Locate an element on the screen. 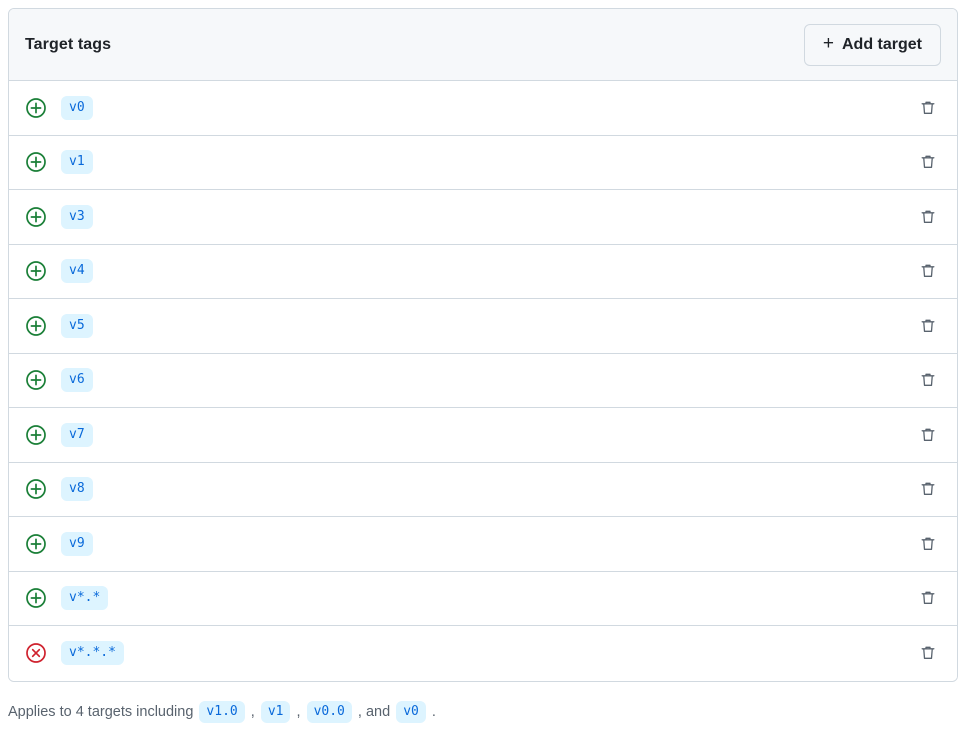 The width and height of the screenshot is (966, 733). table-row: v3 is located at coordinates (483, 217).